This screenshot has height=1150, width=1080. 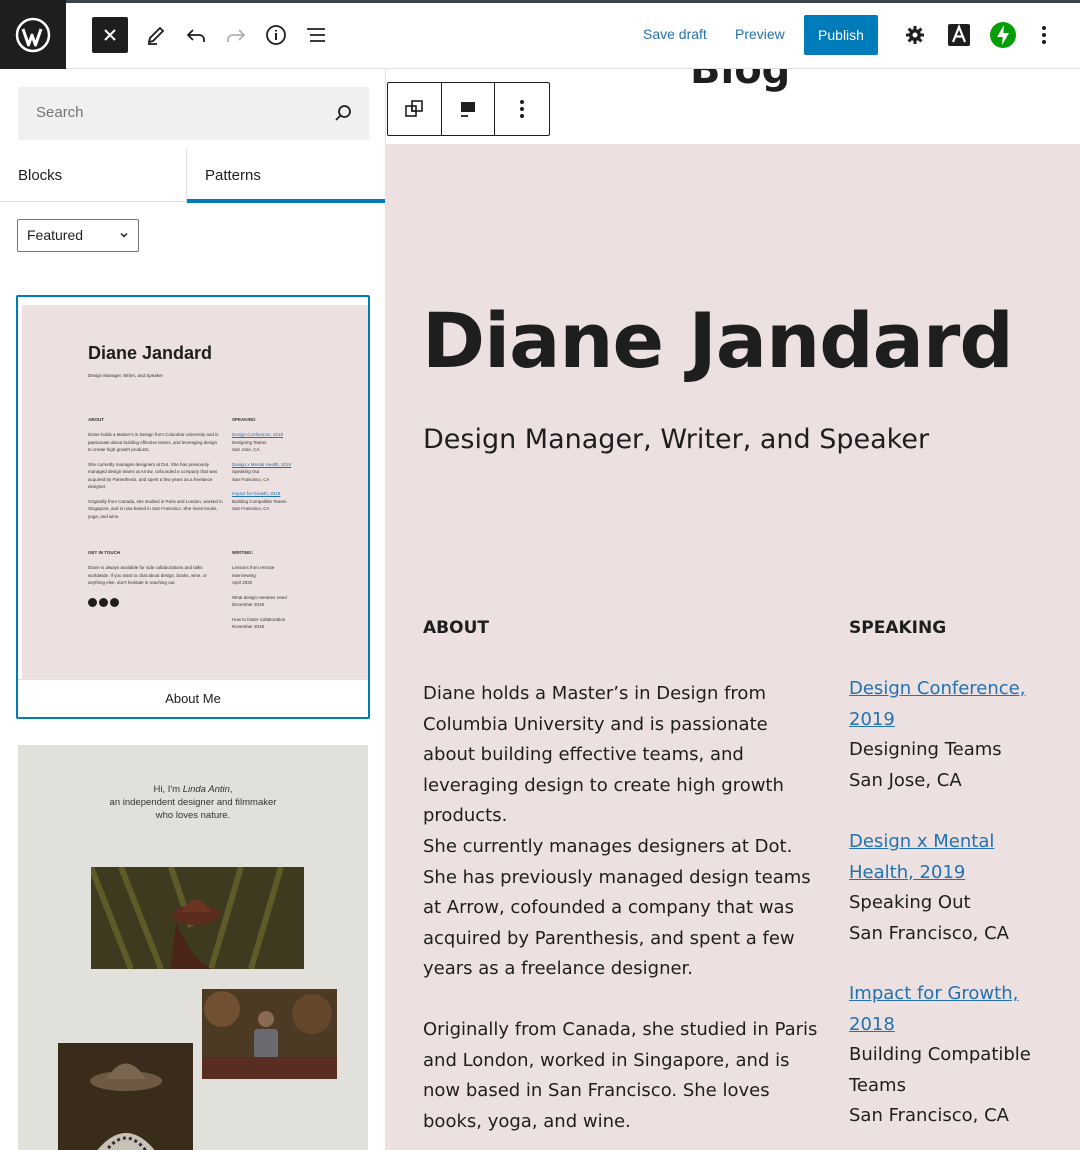 I want to click on block-transform-button, so click(x=415, y=109).